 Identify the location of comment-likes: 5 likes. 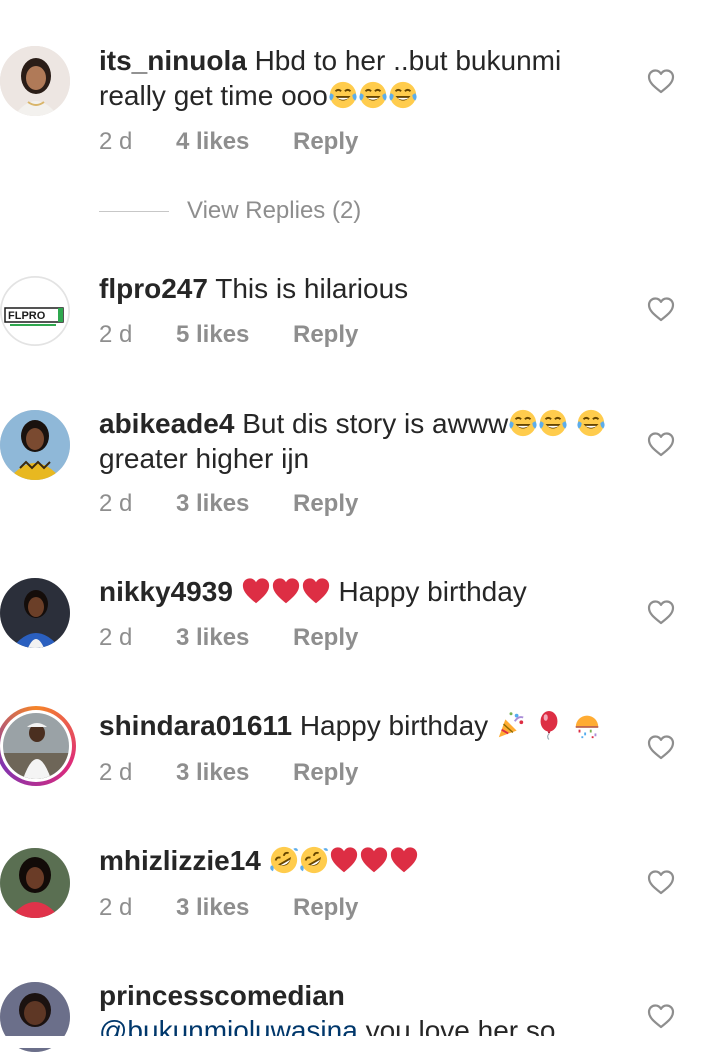
(234, 335).